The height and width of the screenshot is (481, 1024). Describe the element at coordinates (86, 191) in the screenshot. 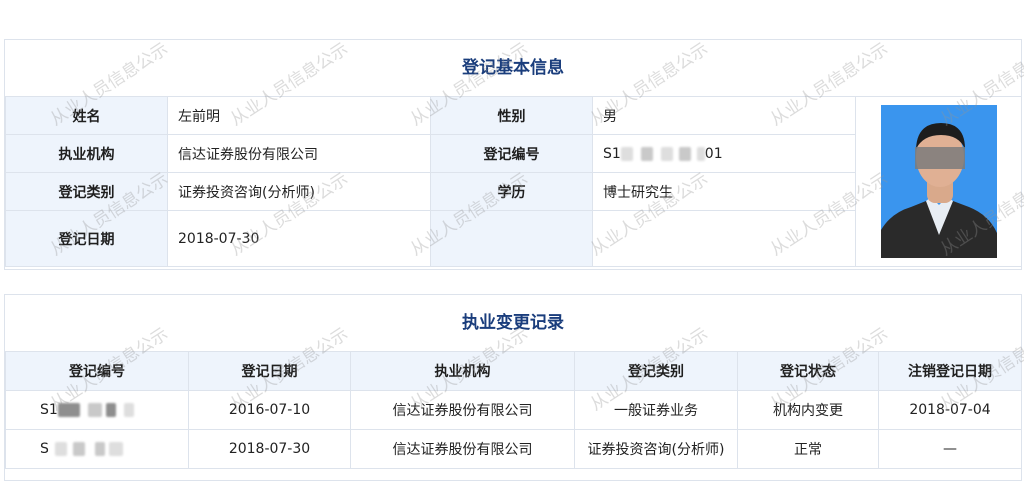

I see `category-label: 登记类别` at that location.